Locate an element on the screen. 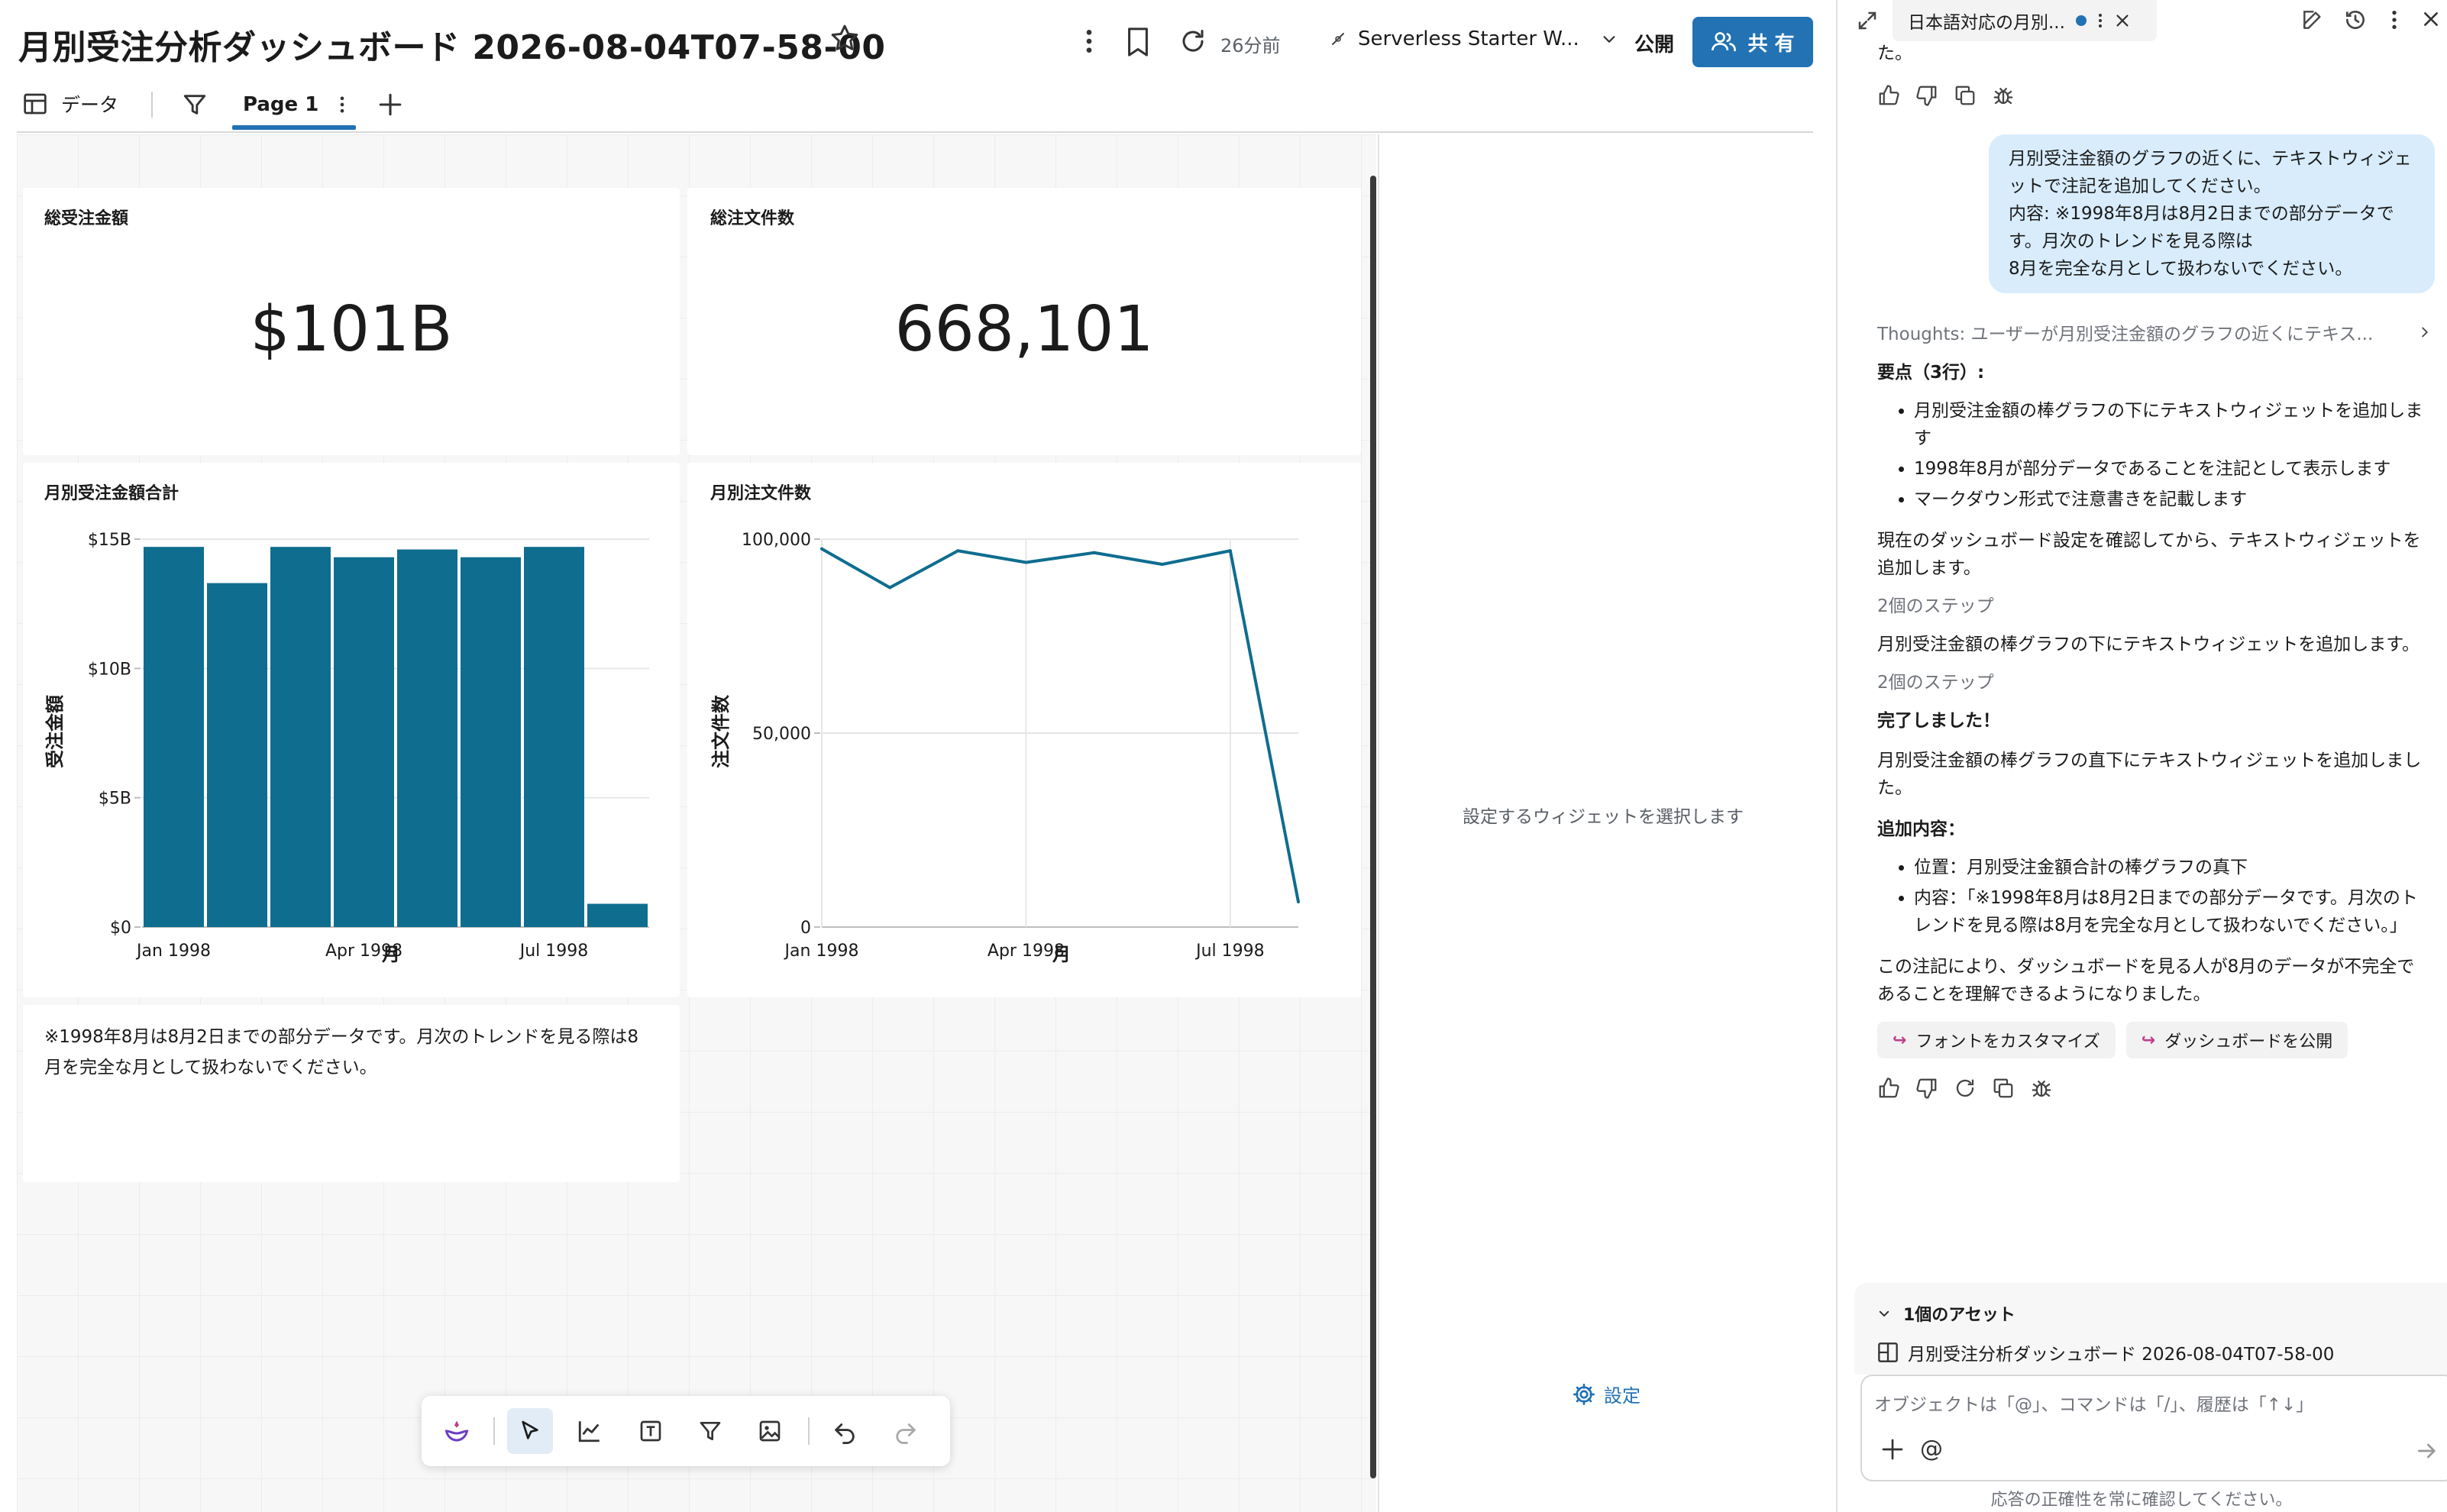 This screenshot has width=2447, height=1512. tab-page-1: Page 1 is located at coordinates (295, 105).